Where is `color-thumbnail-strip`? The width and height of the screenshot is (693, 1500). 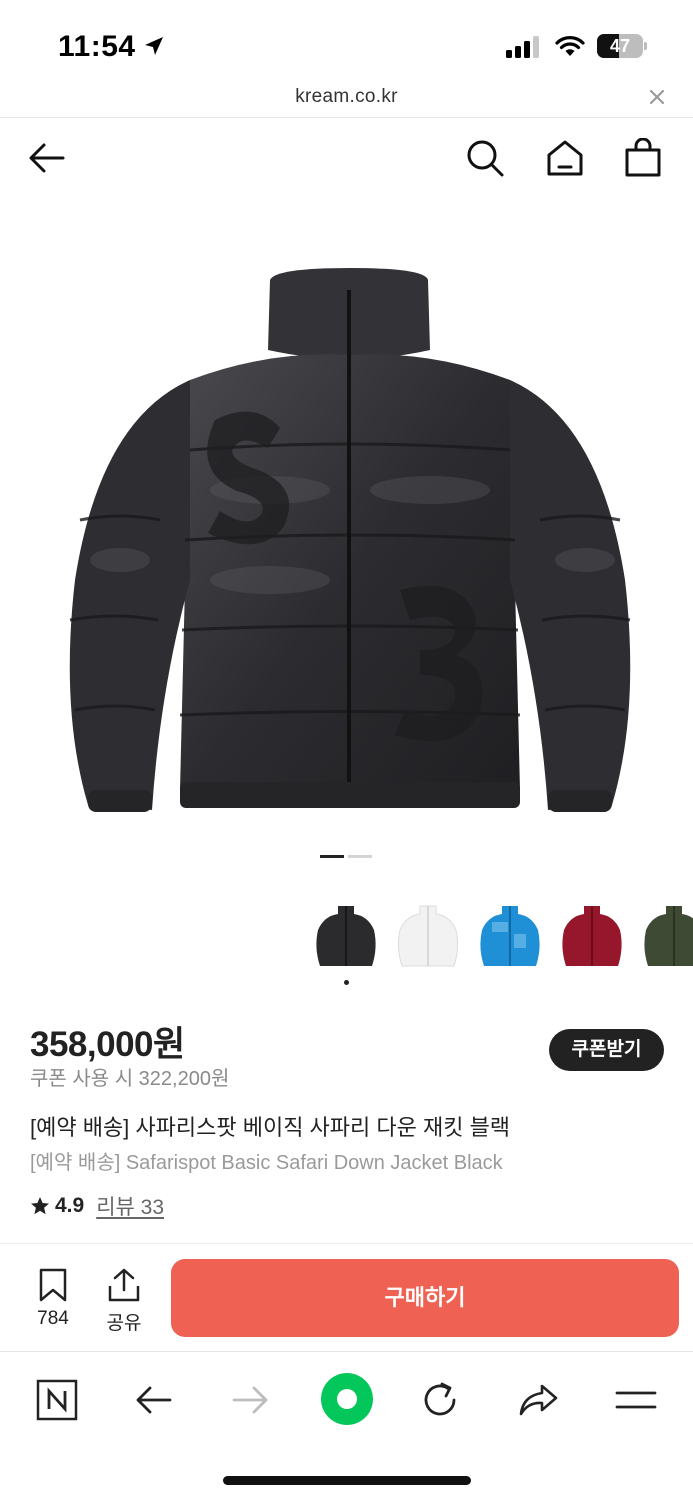 color-thumbnail-strip is located at coordinates (346, 945).